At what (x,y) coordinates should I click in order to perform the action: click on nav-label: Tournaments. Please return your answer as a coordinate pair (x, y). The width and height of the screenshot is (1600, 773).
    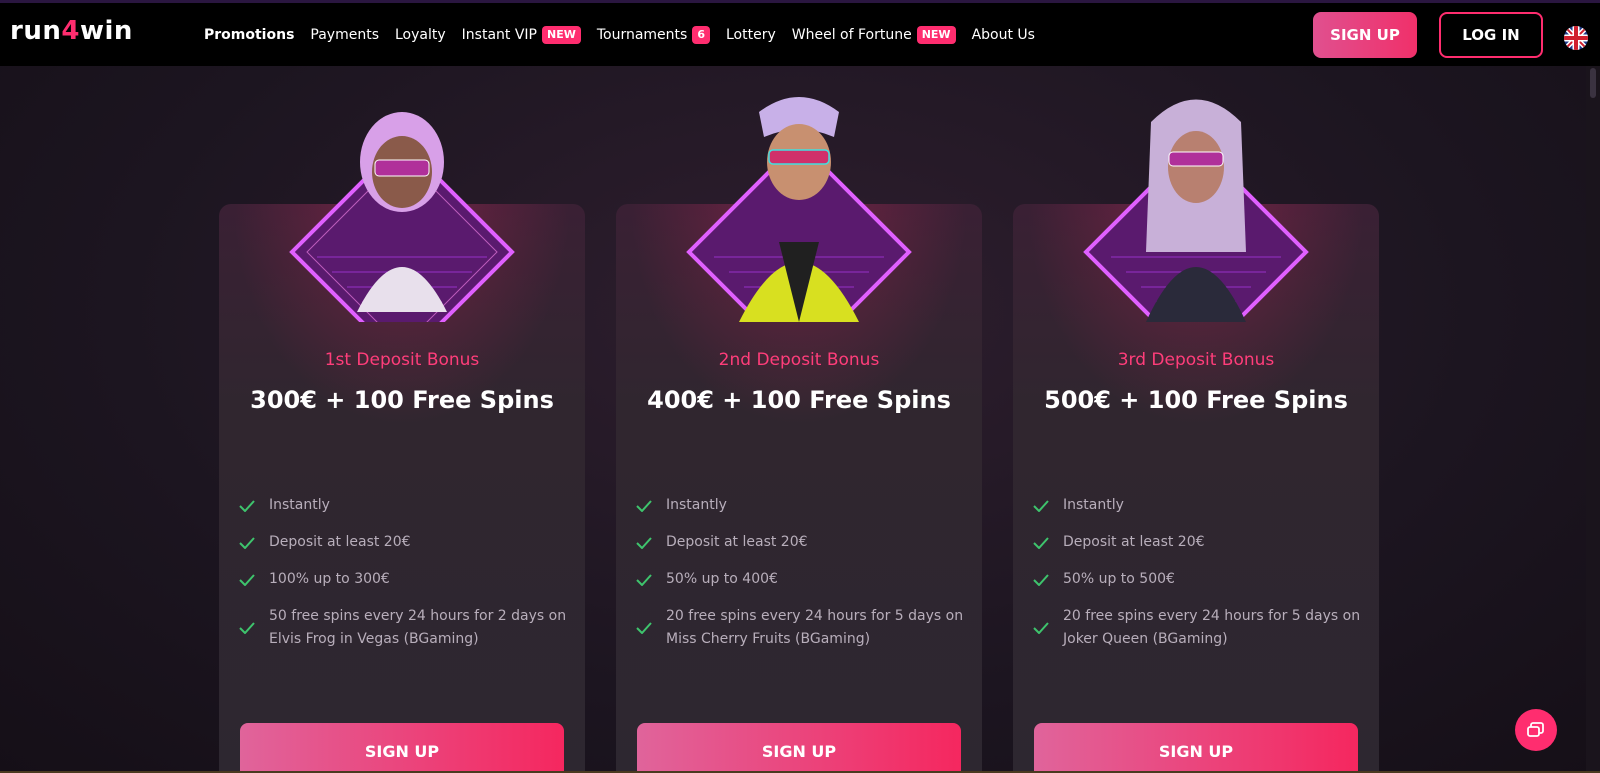
    Looking at the image, I should click on (642, 34).